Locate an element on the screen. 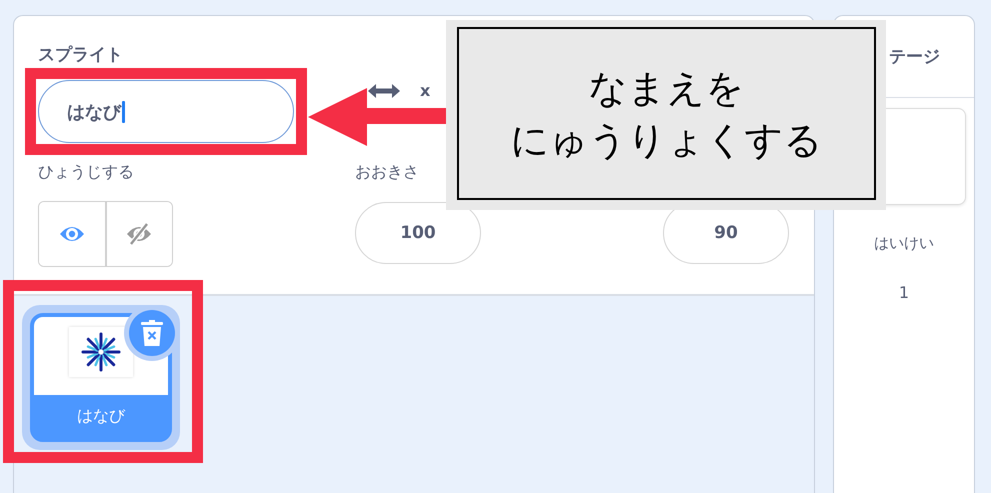 This screenshot has height=493, width=991. backdrops-count: 1 is located at coordinates (904, 292).